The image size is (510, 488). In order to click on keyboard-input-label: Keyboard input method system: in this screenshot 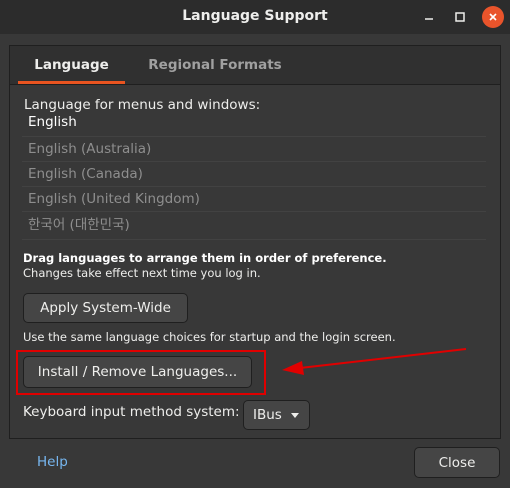, I will do `click(131, 412)`.